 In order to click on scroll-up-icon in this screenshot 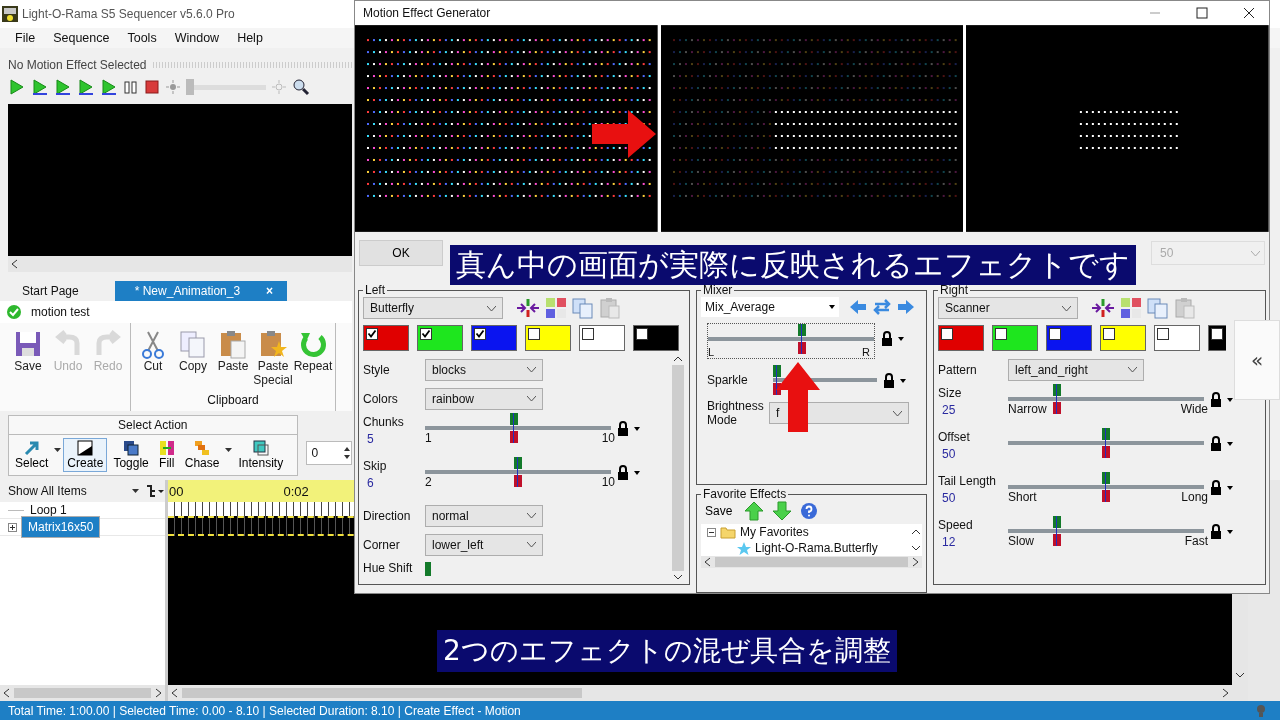, I will do `click(916, 532)`.